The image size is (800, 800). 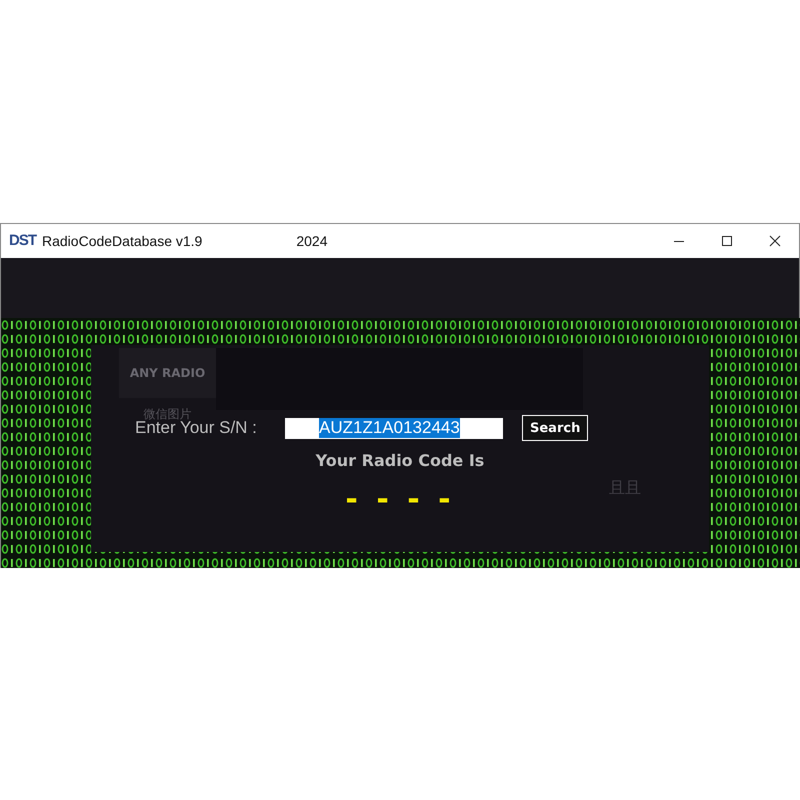 I want to click on serial-label: Enter Your S/N :, so click(x=196, y=428).